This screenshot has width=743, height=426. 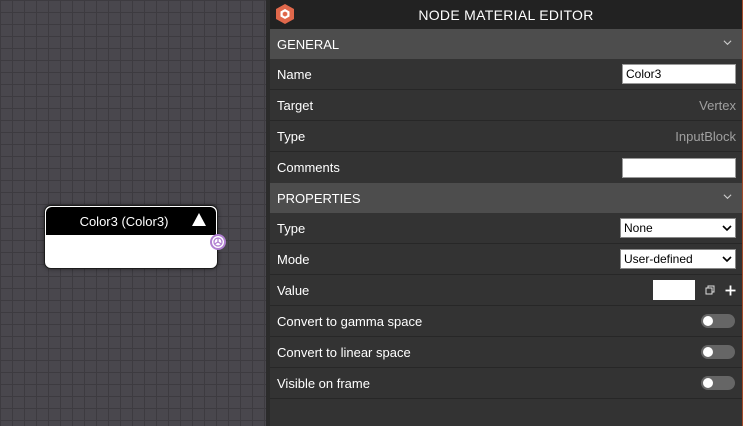 What do you see at coordinates (506, 167) in the screenshot?
I see `comments-row: Comments` at bounding box center [506, 167].